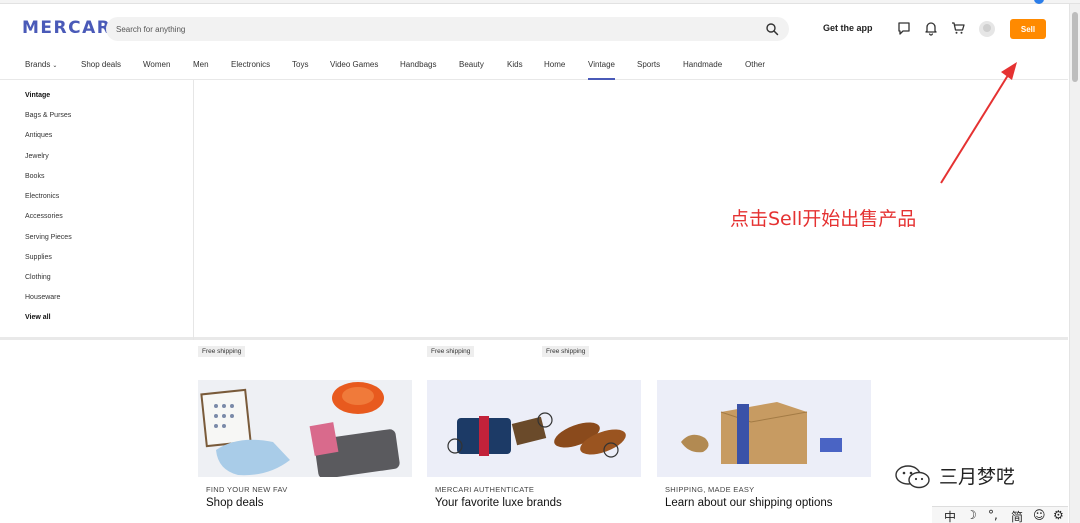 This screenshot has width=1080, height=523. What do you see at coordinates (55, 66) in the screenshot?
I see `chevron-down-icon: ⌄` at bounding box center [55, 66].